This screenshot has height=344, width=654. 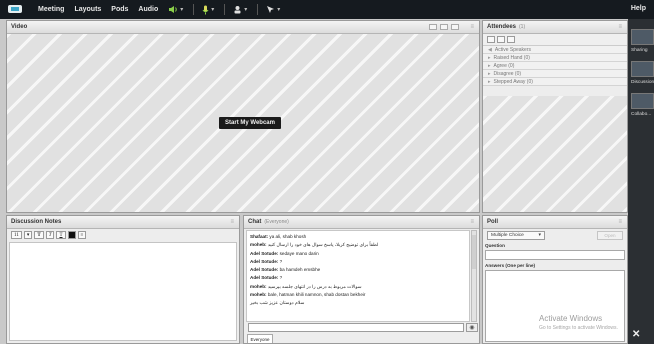 I want to click on chat-text: ﺳﻼﻡ ﺩﻭﺳﺘﺎﻥ ﻋﺰﻳﺰ ﺷﺐ ﺑﺨﻴﺮ, so click(x=277, y=303).